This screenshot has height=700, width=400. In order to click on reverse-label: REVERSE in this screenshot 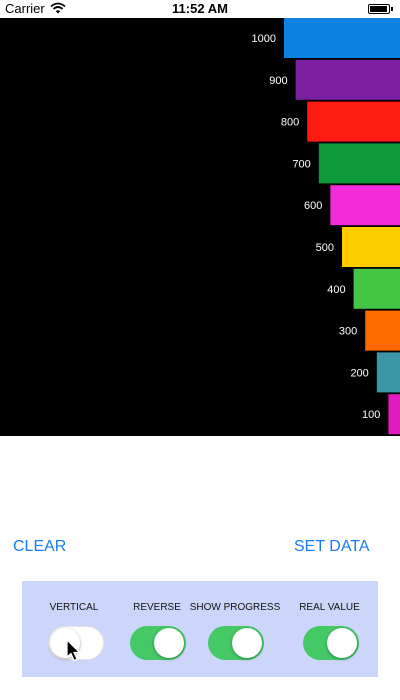, I will do `click(157, 607)`.